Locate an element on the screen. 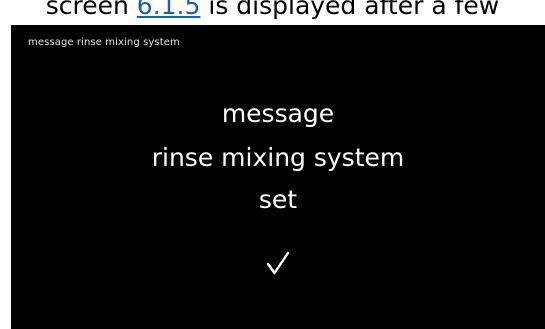 The width and height of the screenshot is (545, 329). confirm-button is located at coordinates (278, 263).